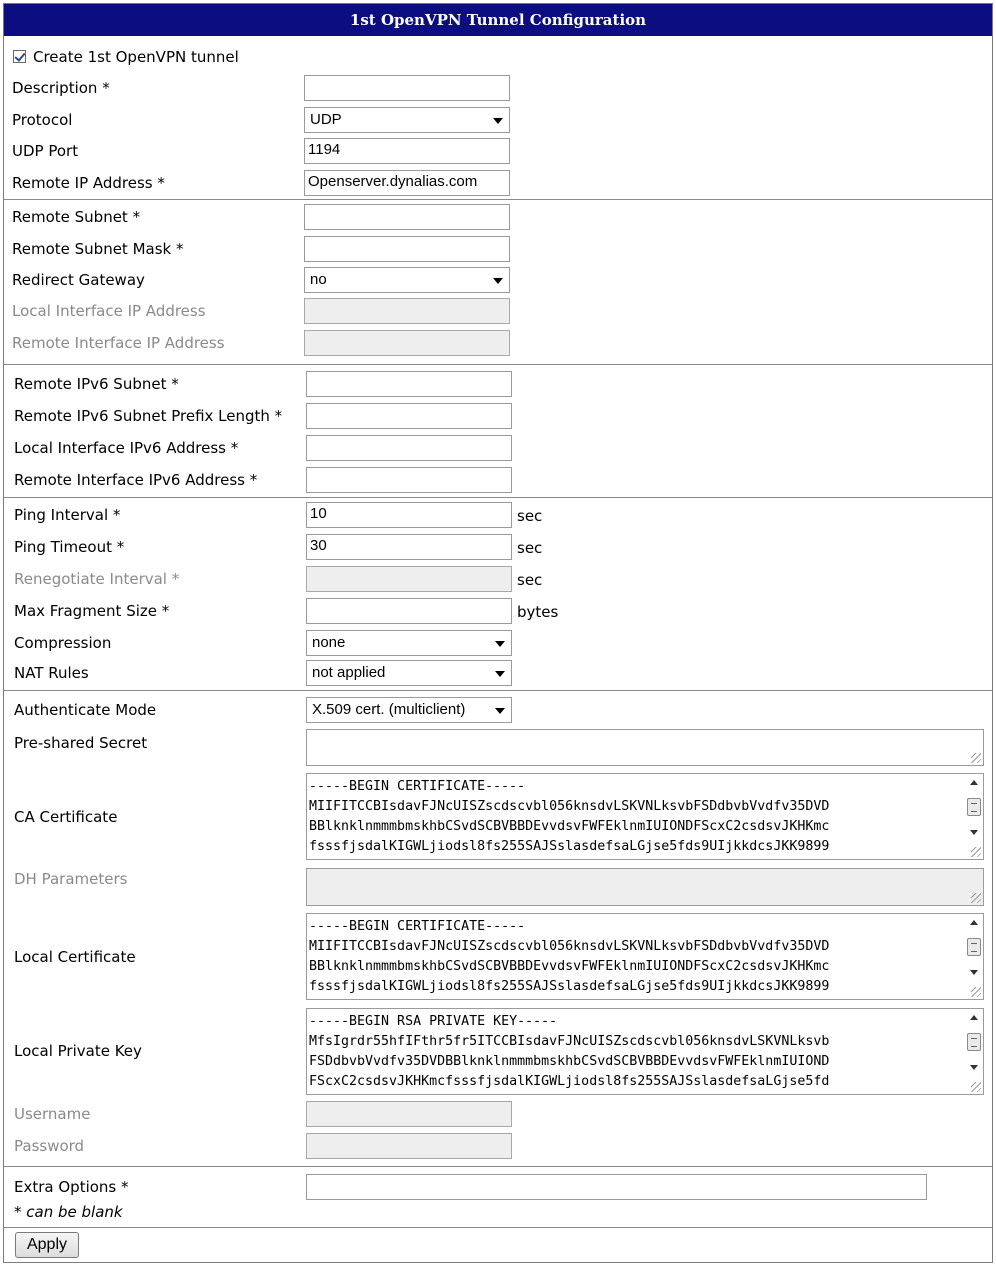 This screenshot has width=996, height=1266. I want to click on remote-if-ip-input, so click(407, 343).